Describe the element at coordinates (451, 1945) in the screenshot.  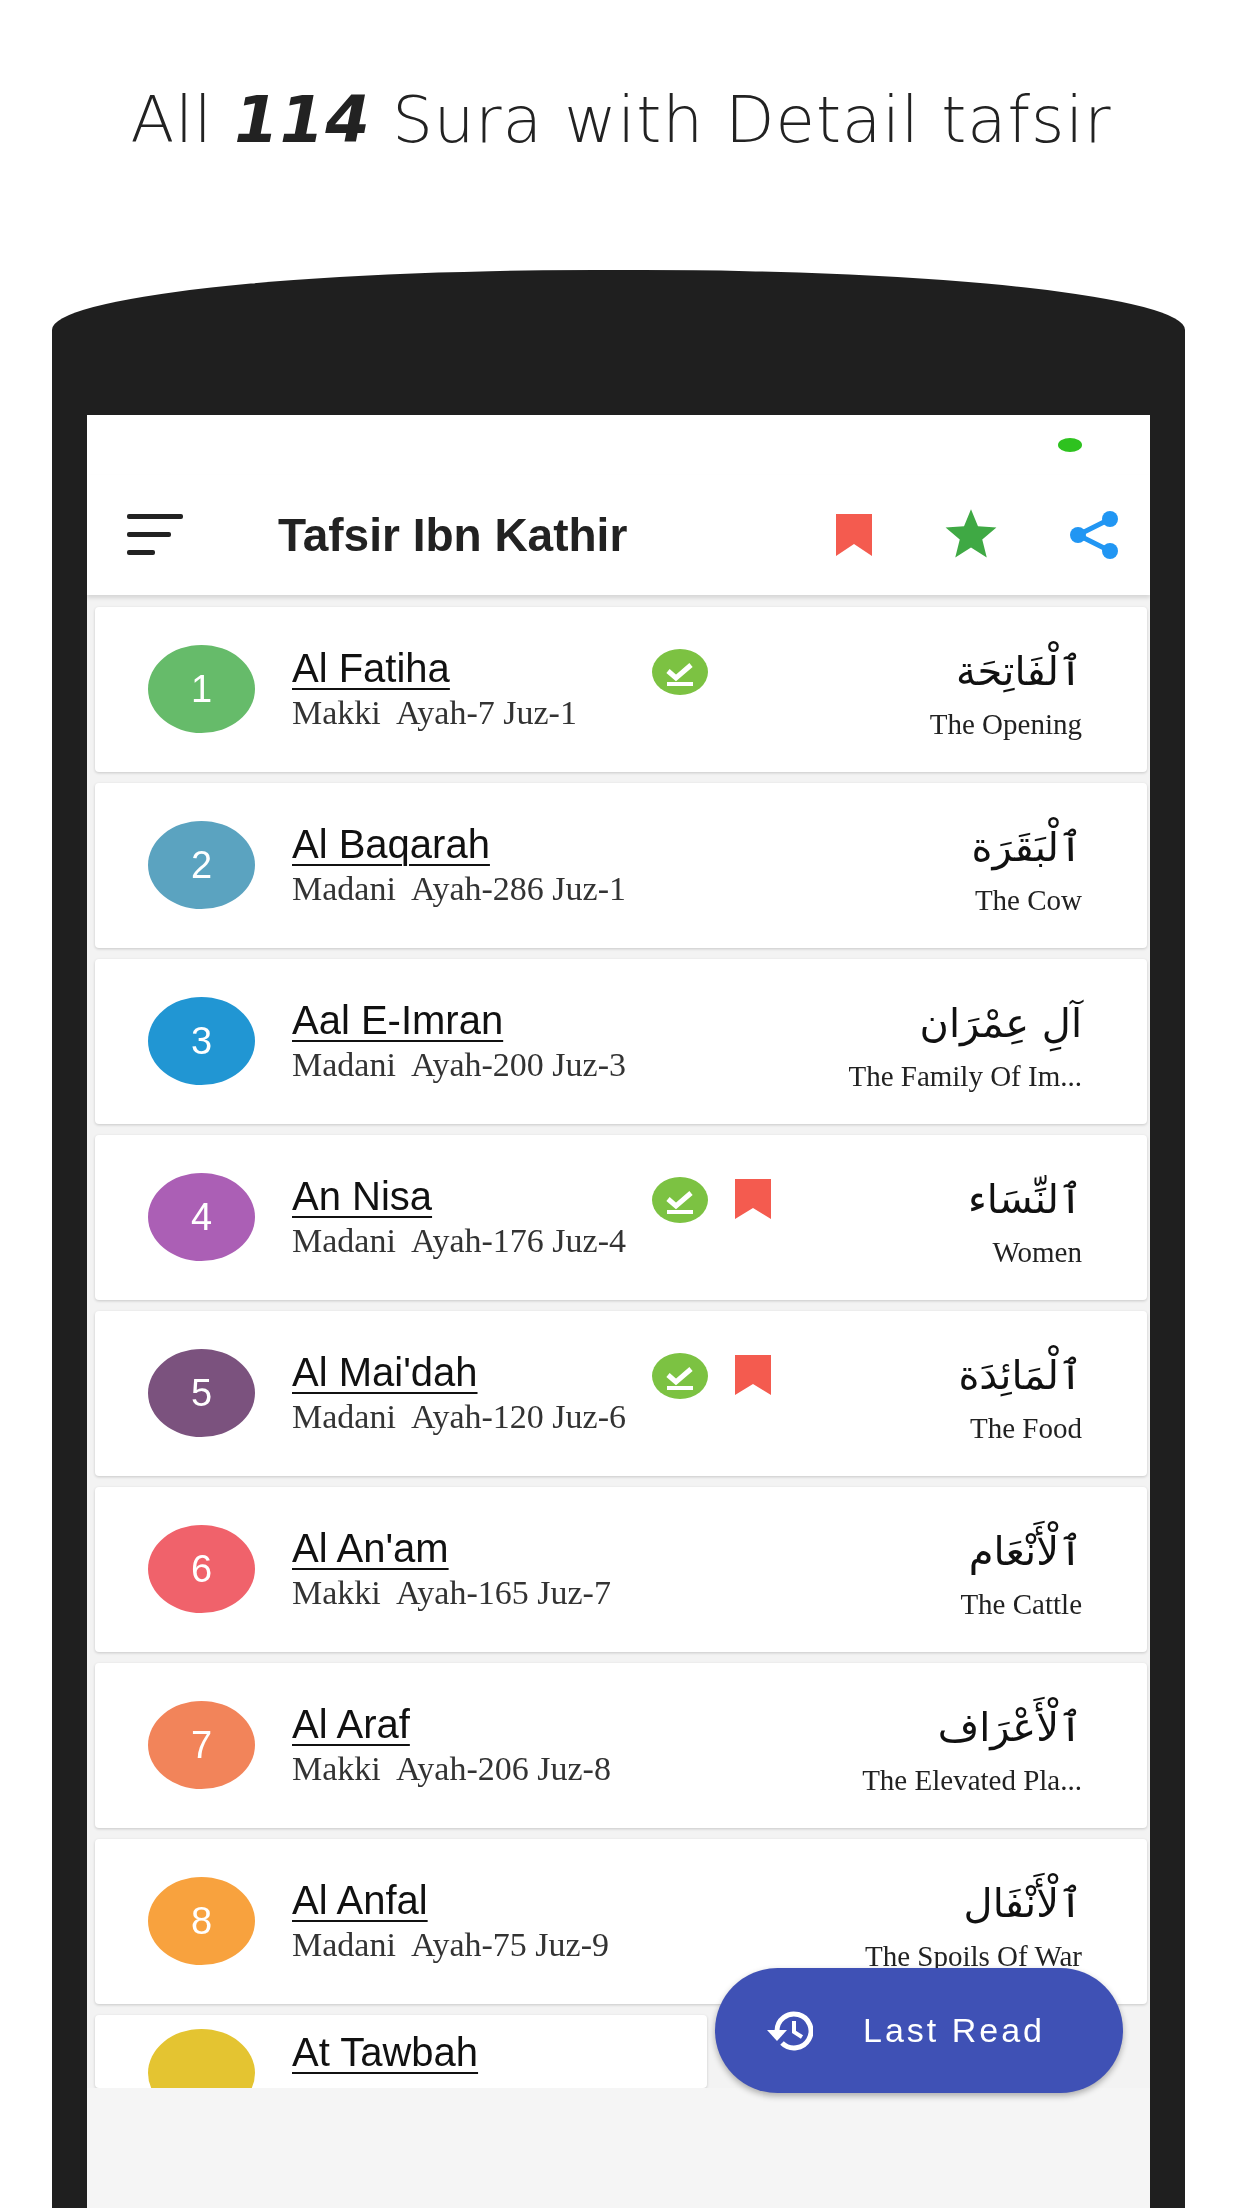
I see `surah-info: Madani Ayah-75 Juz-9` at that location.